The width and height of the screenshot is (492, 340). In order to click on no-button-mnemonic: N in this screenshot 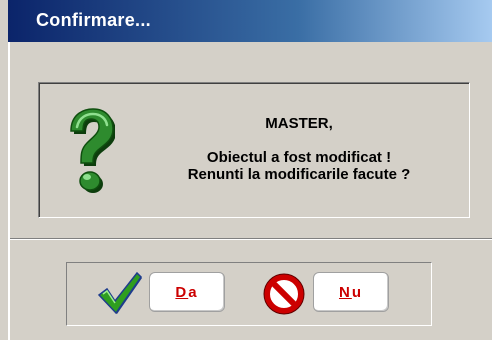, I will do `click(345, 292)`.